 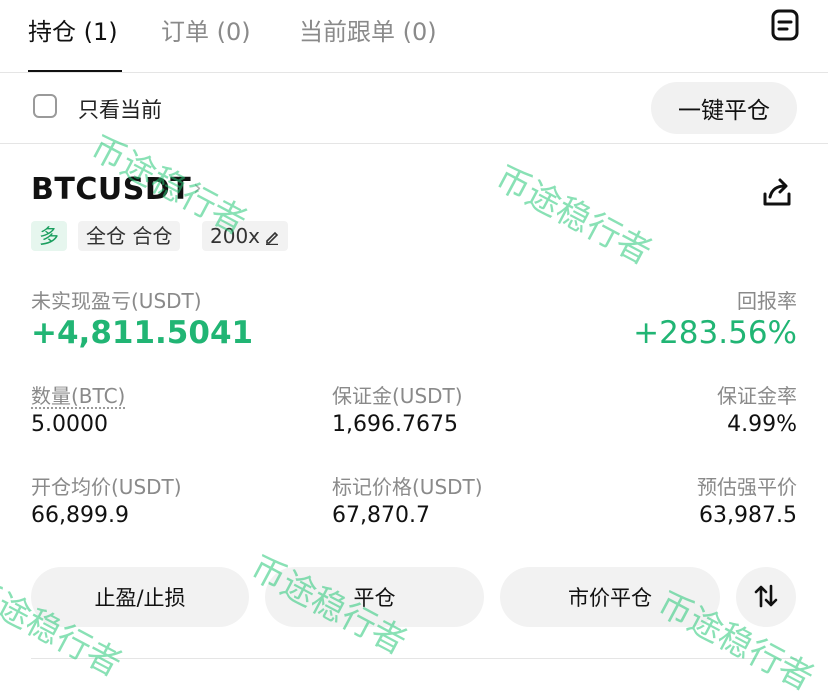 I want to click on share-icon, so click(x=777, y=193).